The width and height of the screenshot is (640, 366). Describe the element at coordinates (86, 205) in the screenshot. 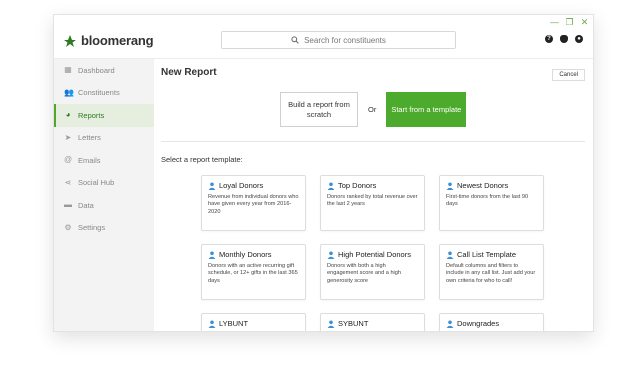

I see `sidebar-item-label: Data` at that location.